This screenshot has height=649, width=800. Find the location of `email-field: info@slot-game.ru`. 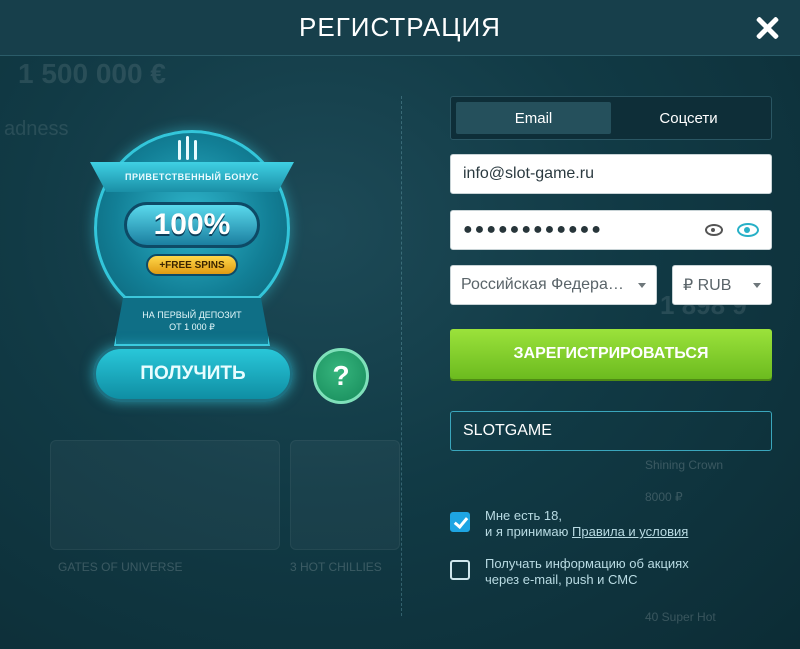

email-field: info@slot-game.ru is located at coordinates (611, 174).